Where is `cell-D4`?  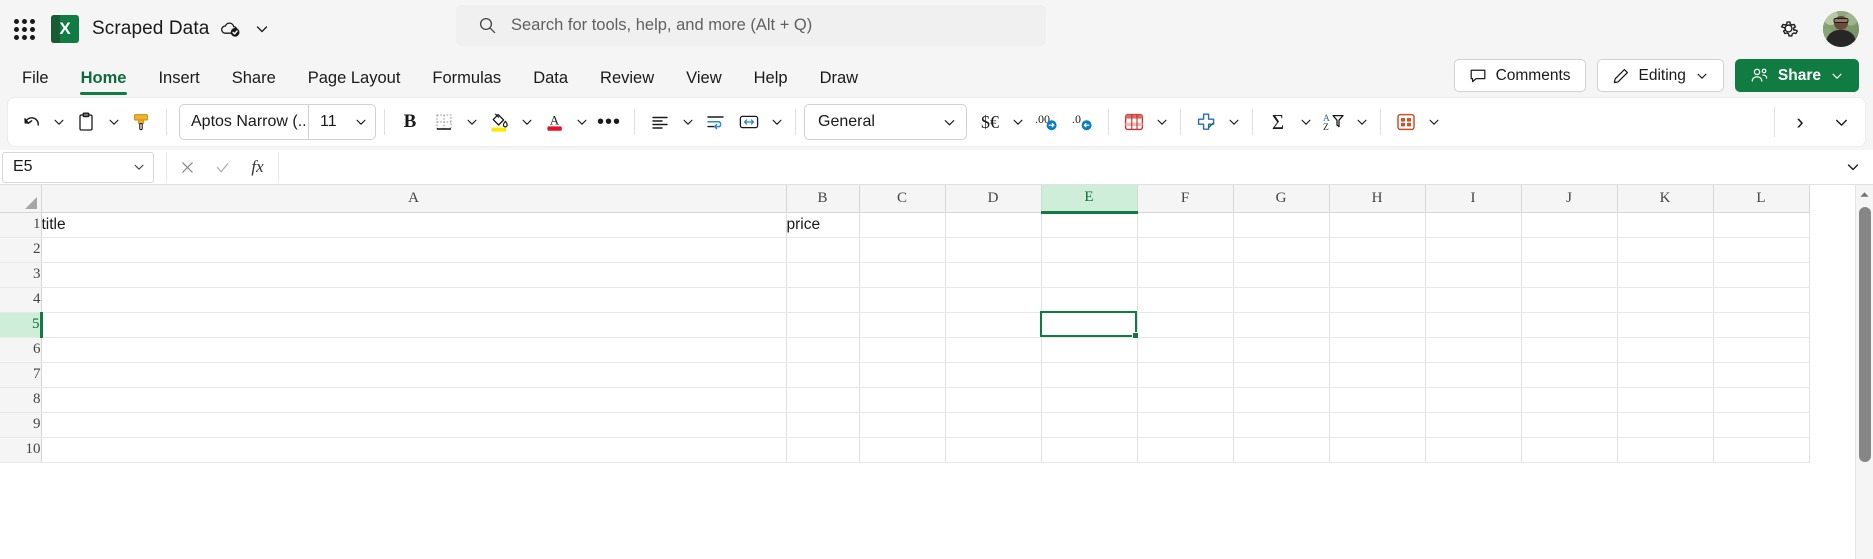
cell-D4 is located at coordinates (993, 300).